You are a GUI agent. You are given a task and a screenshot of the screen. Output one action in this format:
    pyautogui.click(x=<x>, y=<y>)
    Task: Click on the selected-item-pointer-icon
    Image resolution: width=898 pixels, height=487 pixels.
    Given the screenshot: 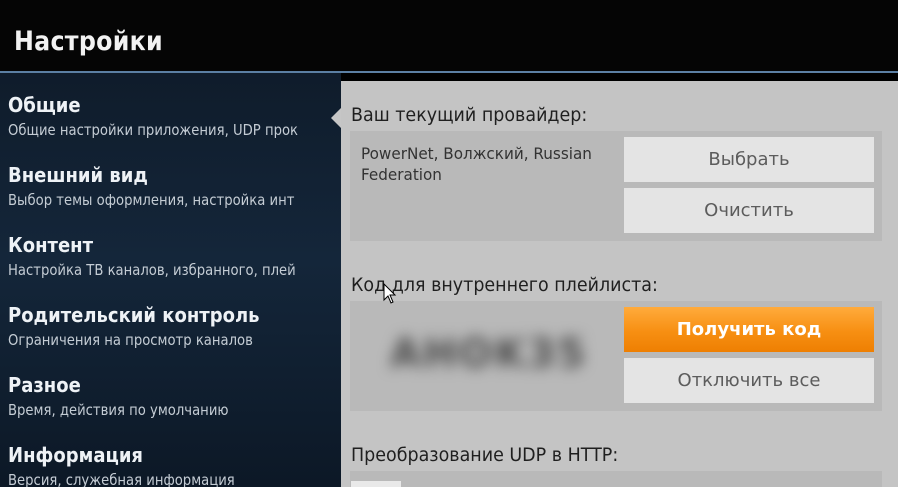 What is the action you would take?
    pyautogui.click(x=336, y=118)
    